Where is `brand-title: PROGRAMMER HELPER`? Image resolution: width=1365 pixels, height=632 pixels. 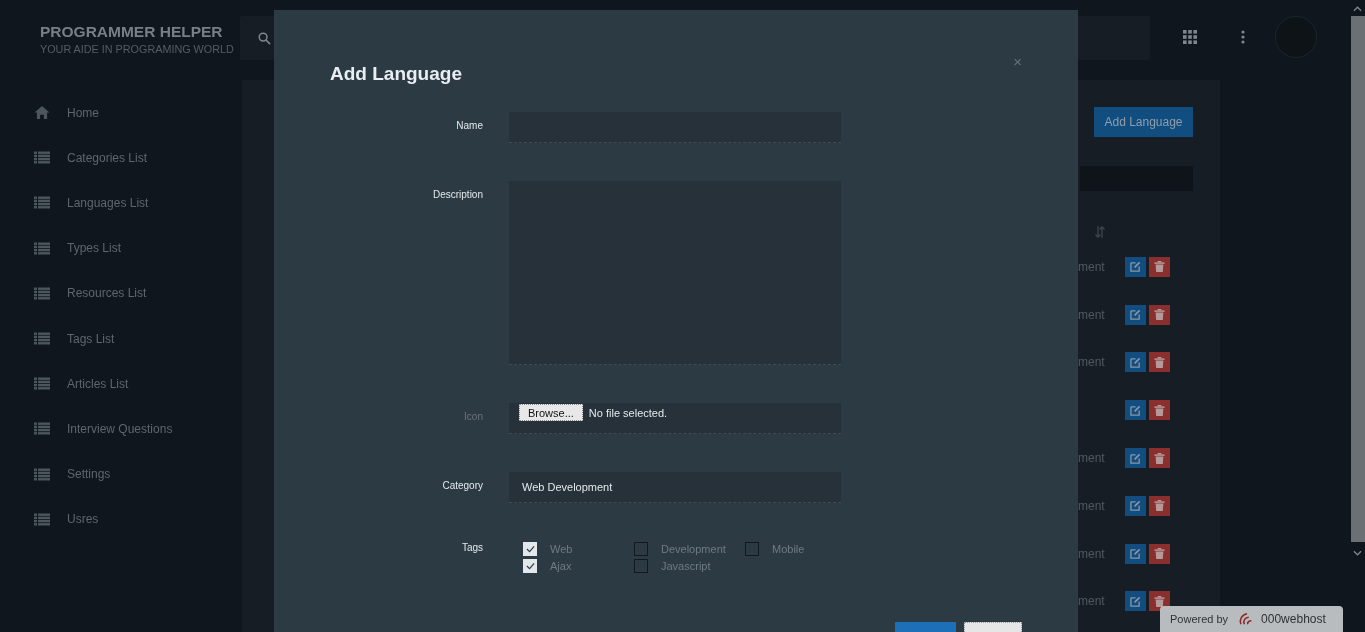 brand-title: PROGRAMMER HELPER is located at coordinates (132, 32).